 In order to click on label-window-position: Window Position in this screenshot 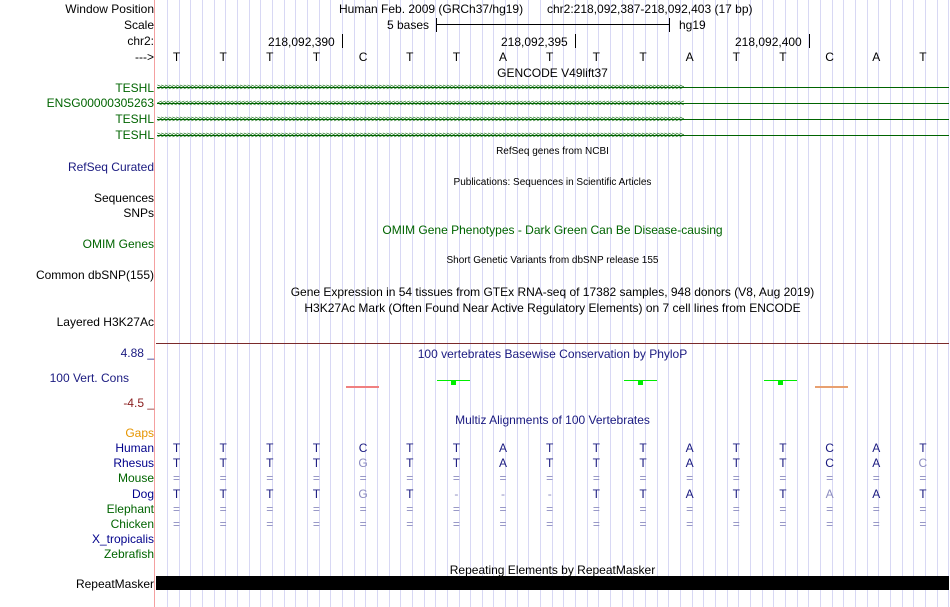, I will do `click(109, 9)`.